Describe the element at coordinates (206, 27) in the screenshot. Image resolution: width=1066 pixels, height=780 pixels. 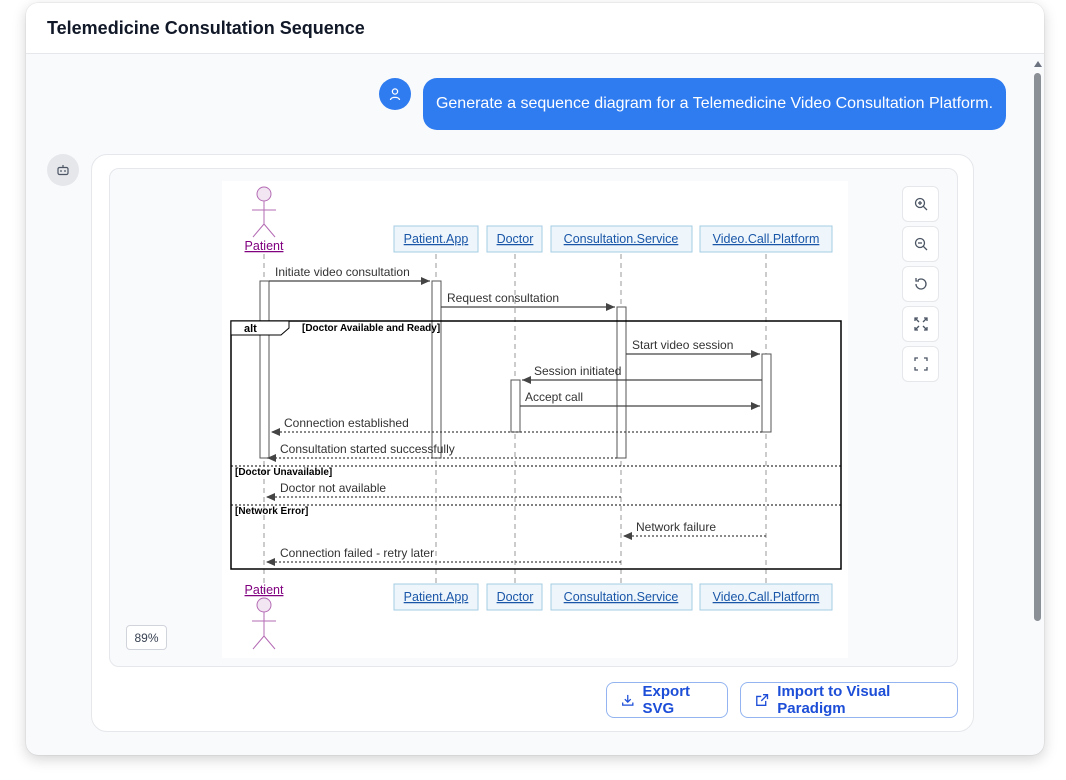
I see `page-title: Telemedicine Consultation Sequence` at that location.